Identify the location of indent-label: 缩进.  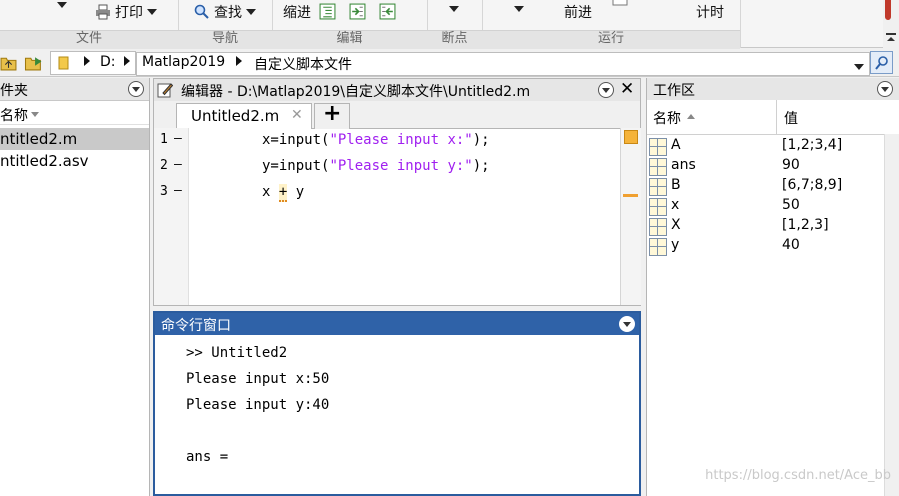
(297, 13).